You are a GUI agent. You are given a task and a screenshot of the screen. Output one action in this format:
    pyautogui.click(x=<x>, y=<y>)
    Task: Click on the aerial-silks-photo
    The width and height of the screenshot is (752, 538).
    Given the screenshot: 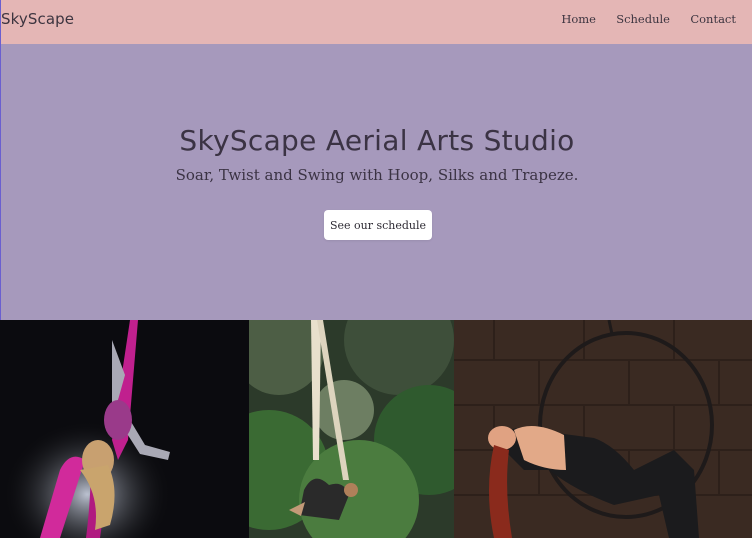 What is the action you would take?
    pyautogui.click(x=124, y=429)
    